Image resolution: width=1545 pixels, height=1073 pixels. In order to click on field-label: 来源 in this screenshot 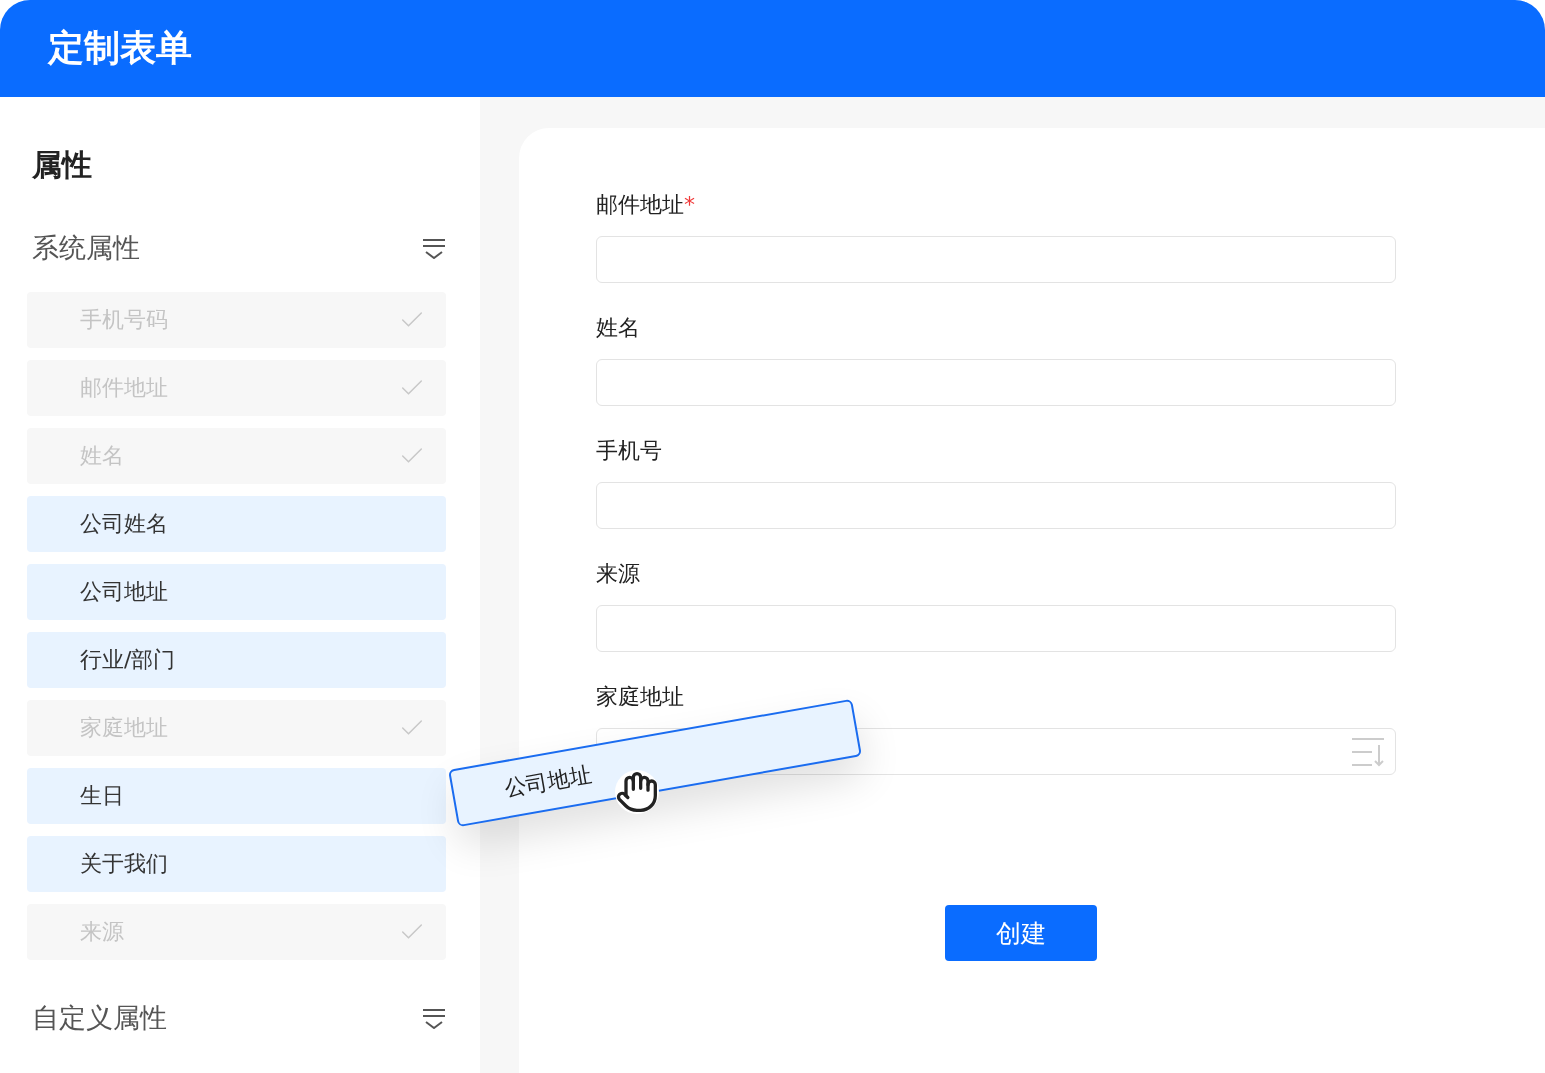, I will do `click(618, 574)`.